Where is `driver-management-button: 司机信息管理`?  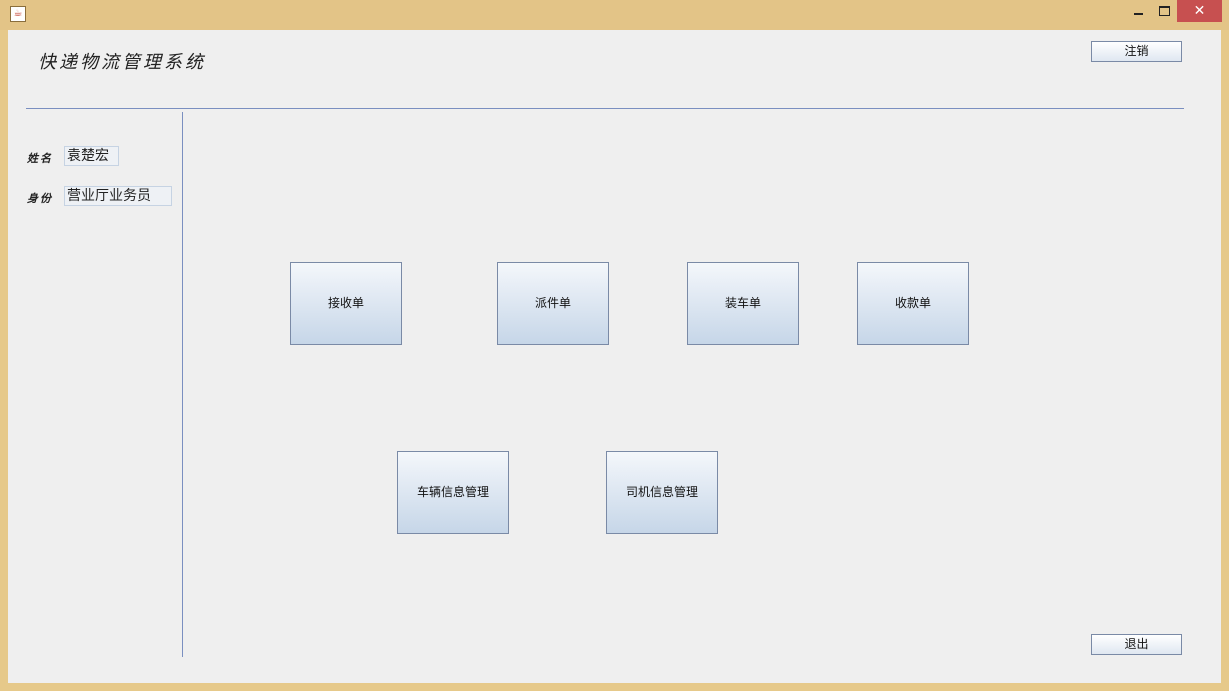
driver-management-button: 司机信息管理 is located at coordinates (662, 492).